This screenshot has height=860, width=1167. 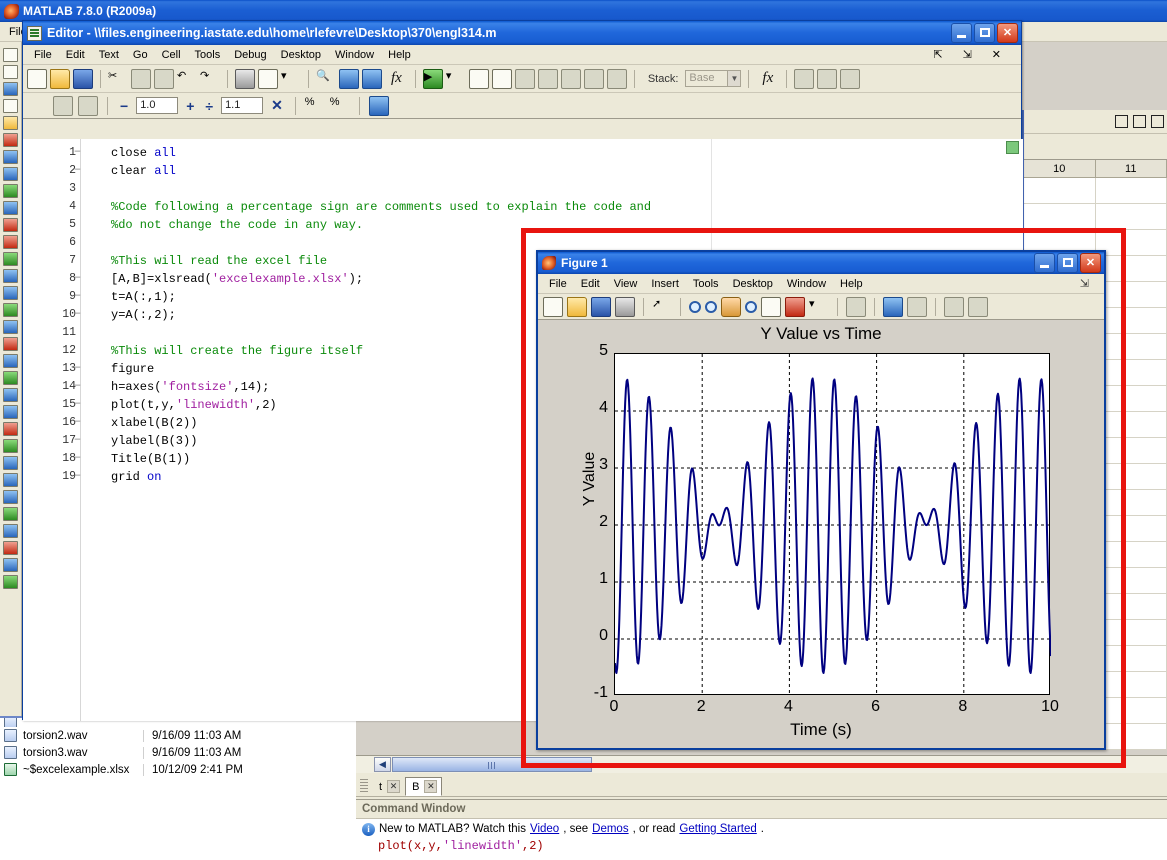 What do you see at coordinates (662, 307) in the screenshot?
I see `pointer-icon: ➚` at bounding box center [662, 307].